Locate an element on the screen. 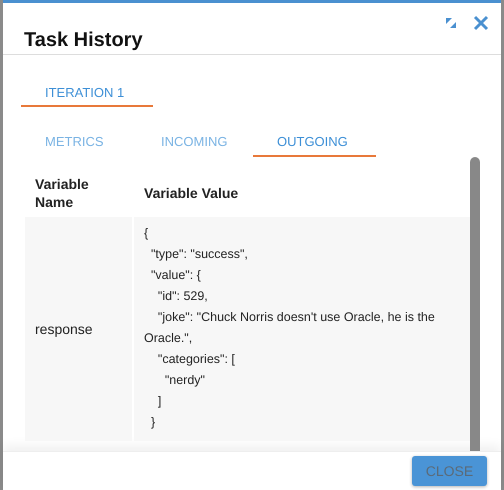 The width and height of the screenshot is (504, 490). close-icon is located at coordinates (481, 23).